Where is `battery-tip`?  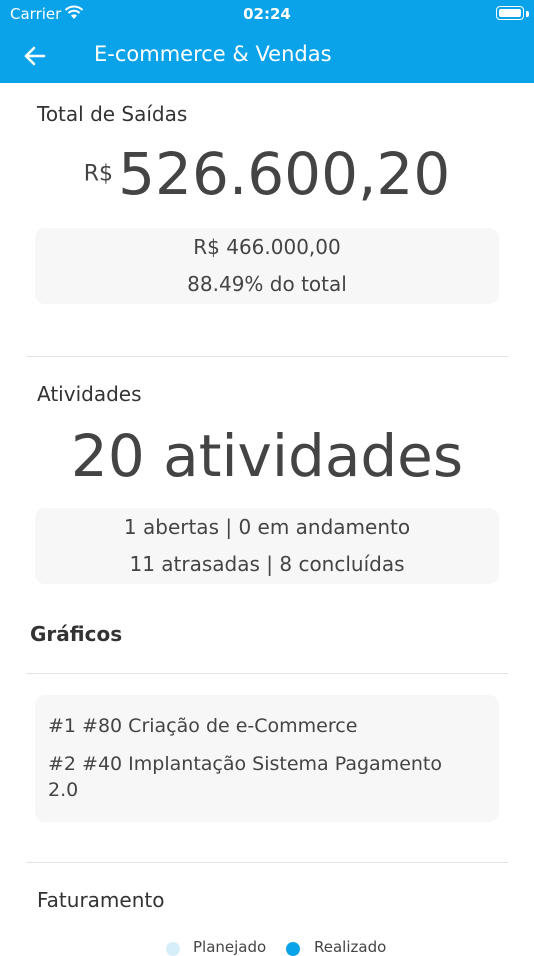
battery-tip is located at coordinates (527, 14).